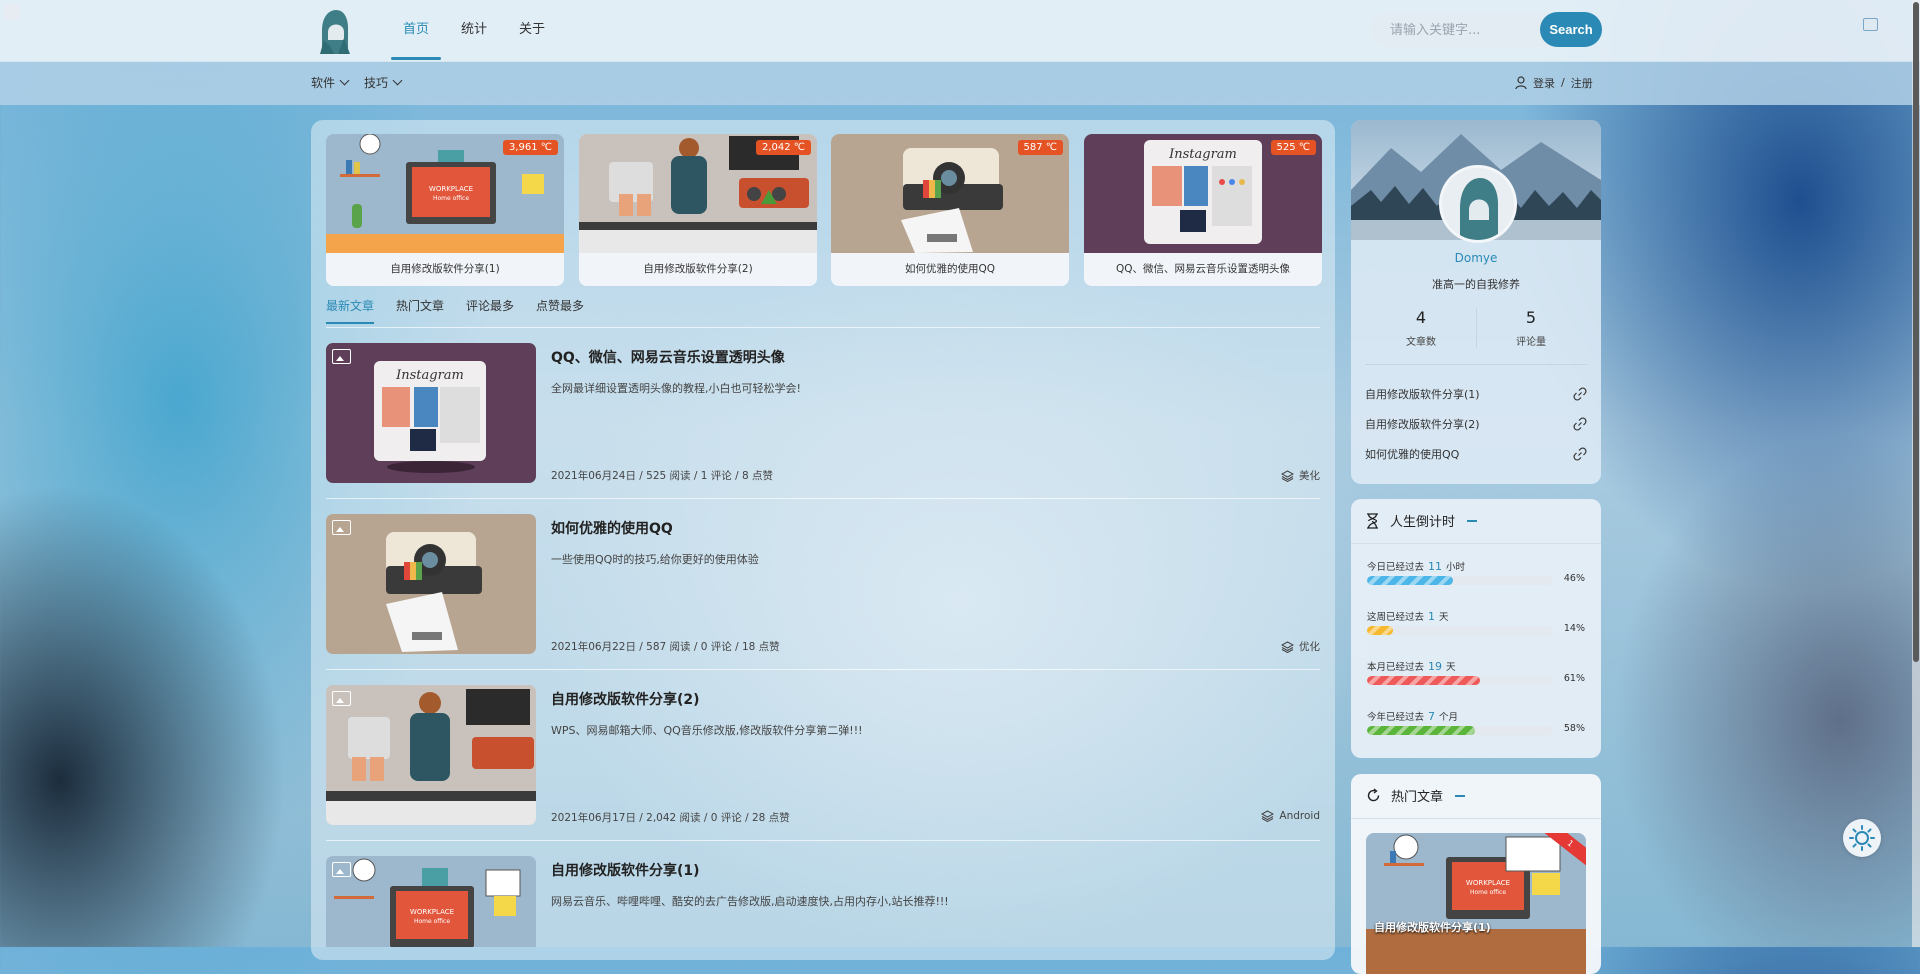  I want to click on search-input, so click(1465, 30).